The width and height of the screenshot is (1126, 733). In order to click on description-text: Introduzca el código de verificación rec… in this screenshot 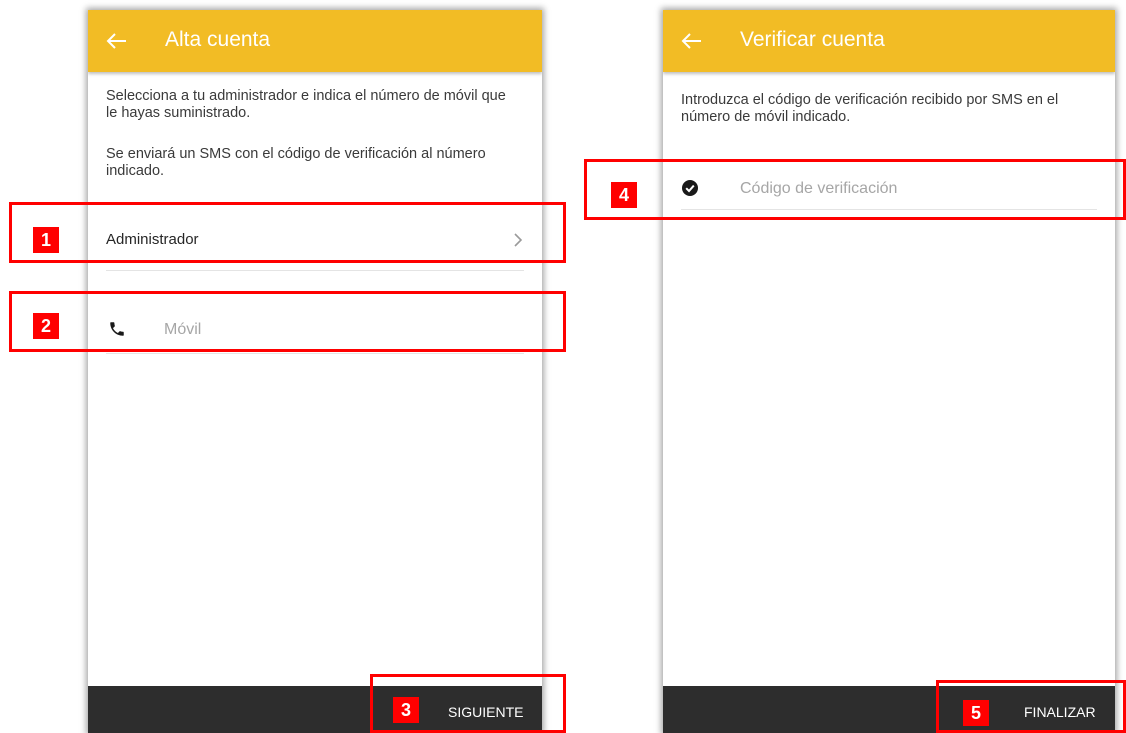, I will do `click(870, 108)`.